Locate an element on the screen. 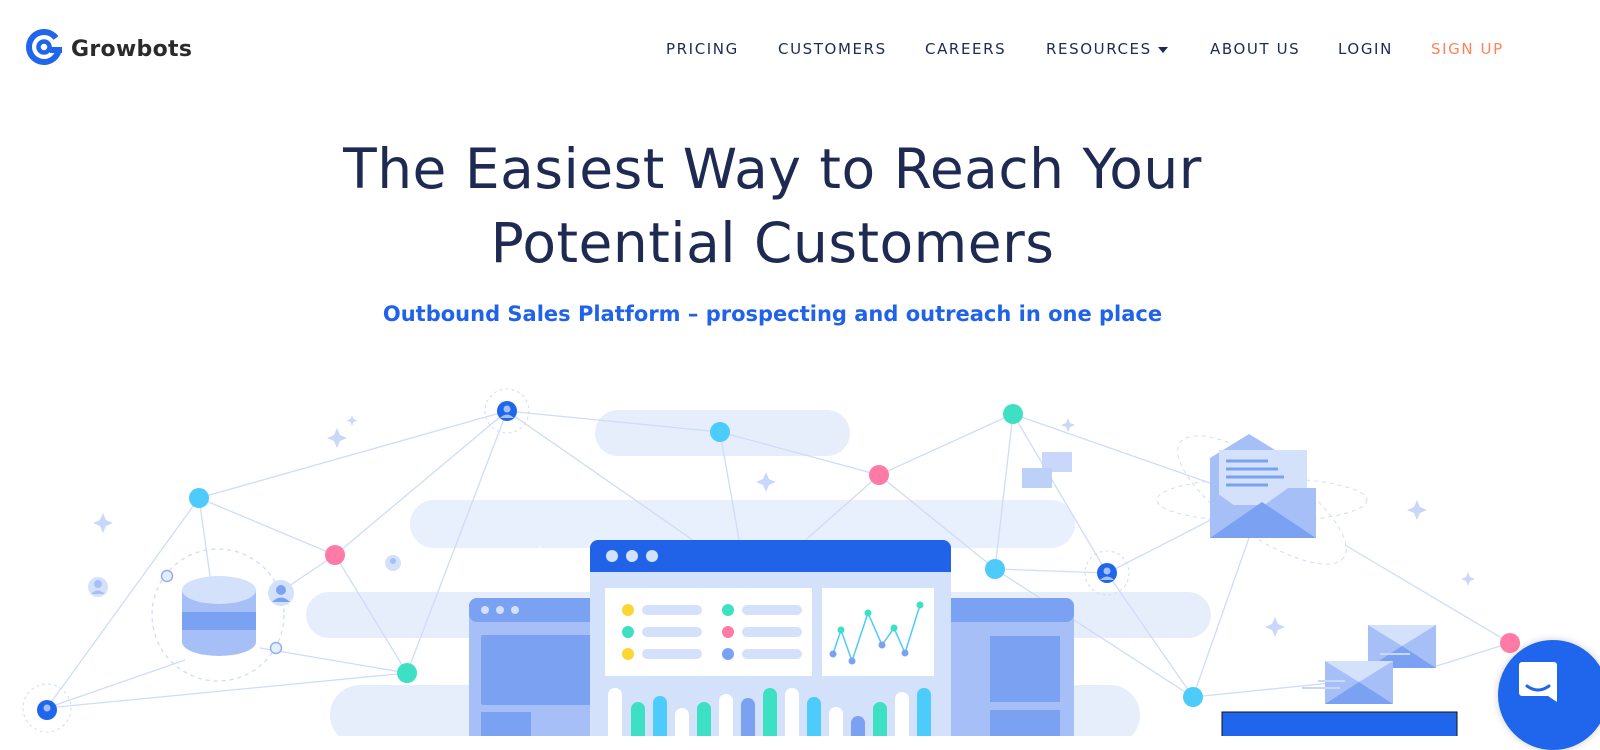 The image size is (1600, 750). chat-bubble-icon is located at coordinates (1538, 684).